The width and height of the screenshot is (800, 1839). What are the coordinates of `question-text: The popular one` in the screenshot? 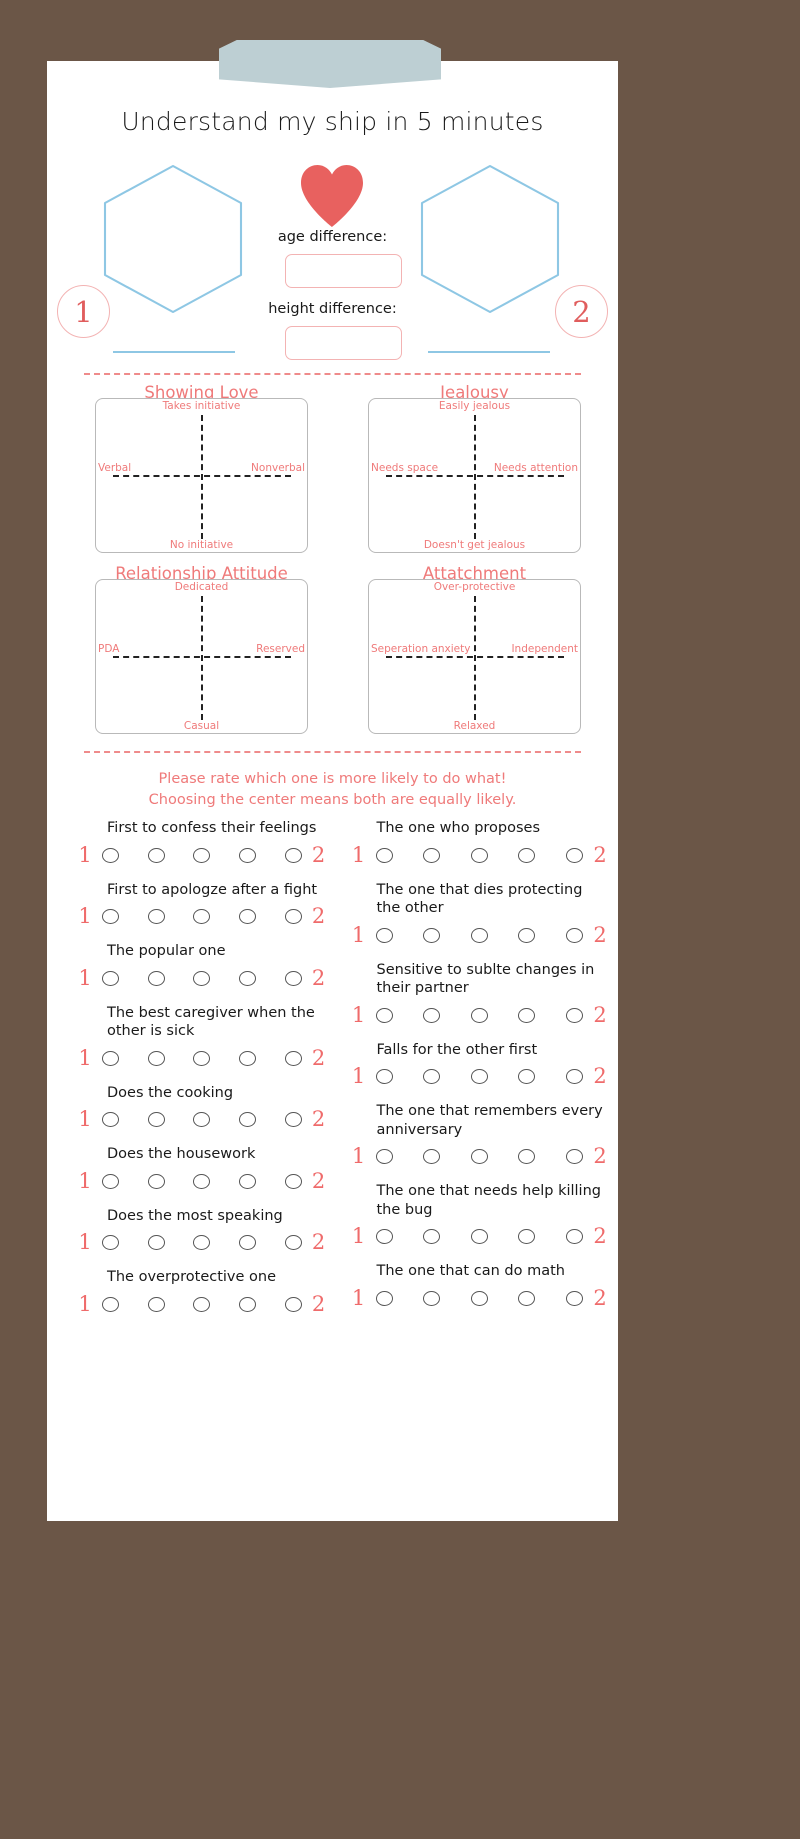 It's located at (166, 951).